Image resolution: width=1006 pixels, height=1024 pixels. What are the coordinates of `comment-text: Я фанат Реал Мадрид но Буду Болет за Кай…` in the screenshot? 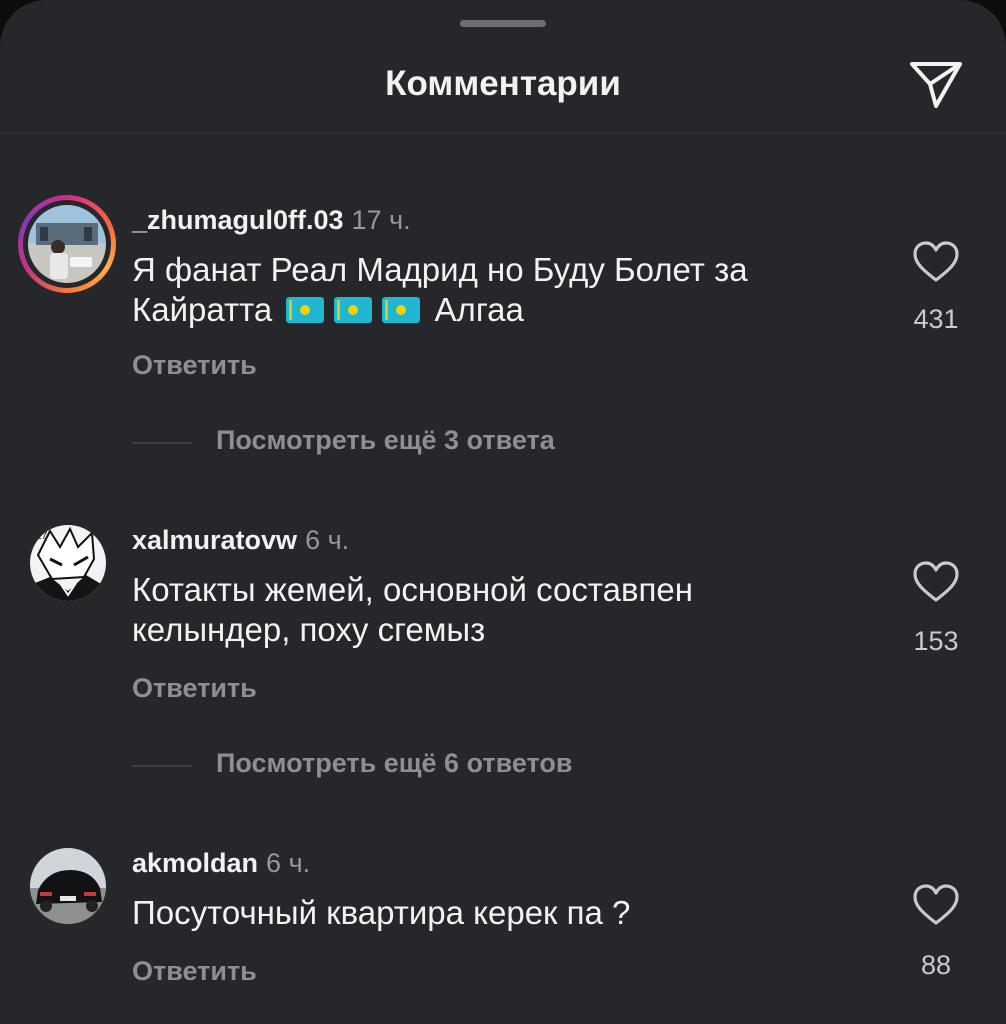 It's located at (492, 290).